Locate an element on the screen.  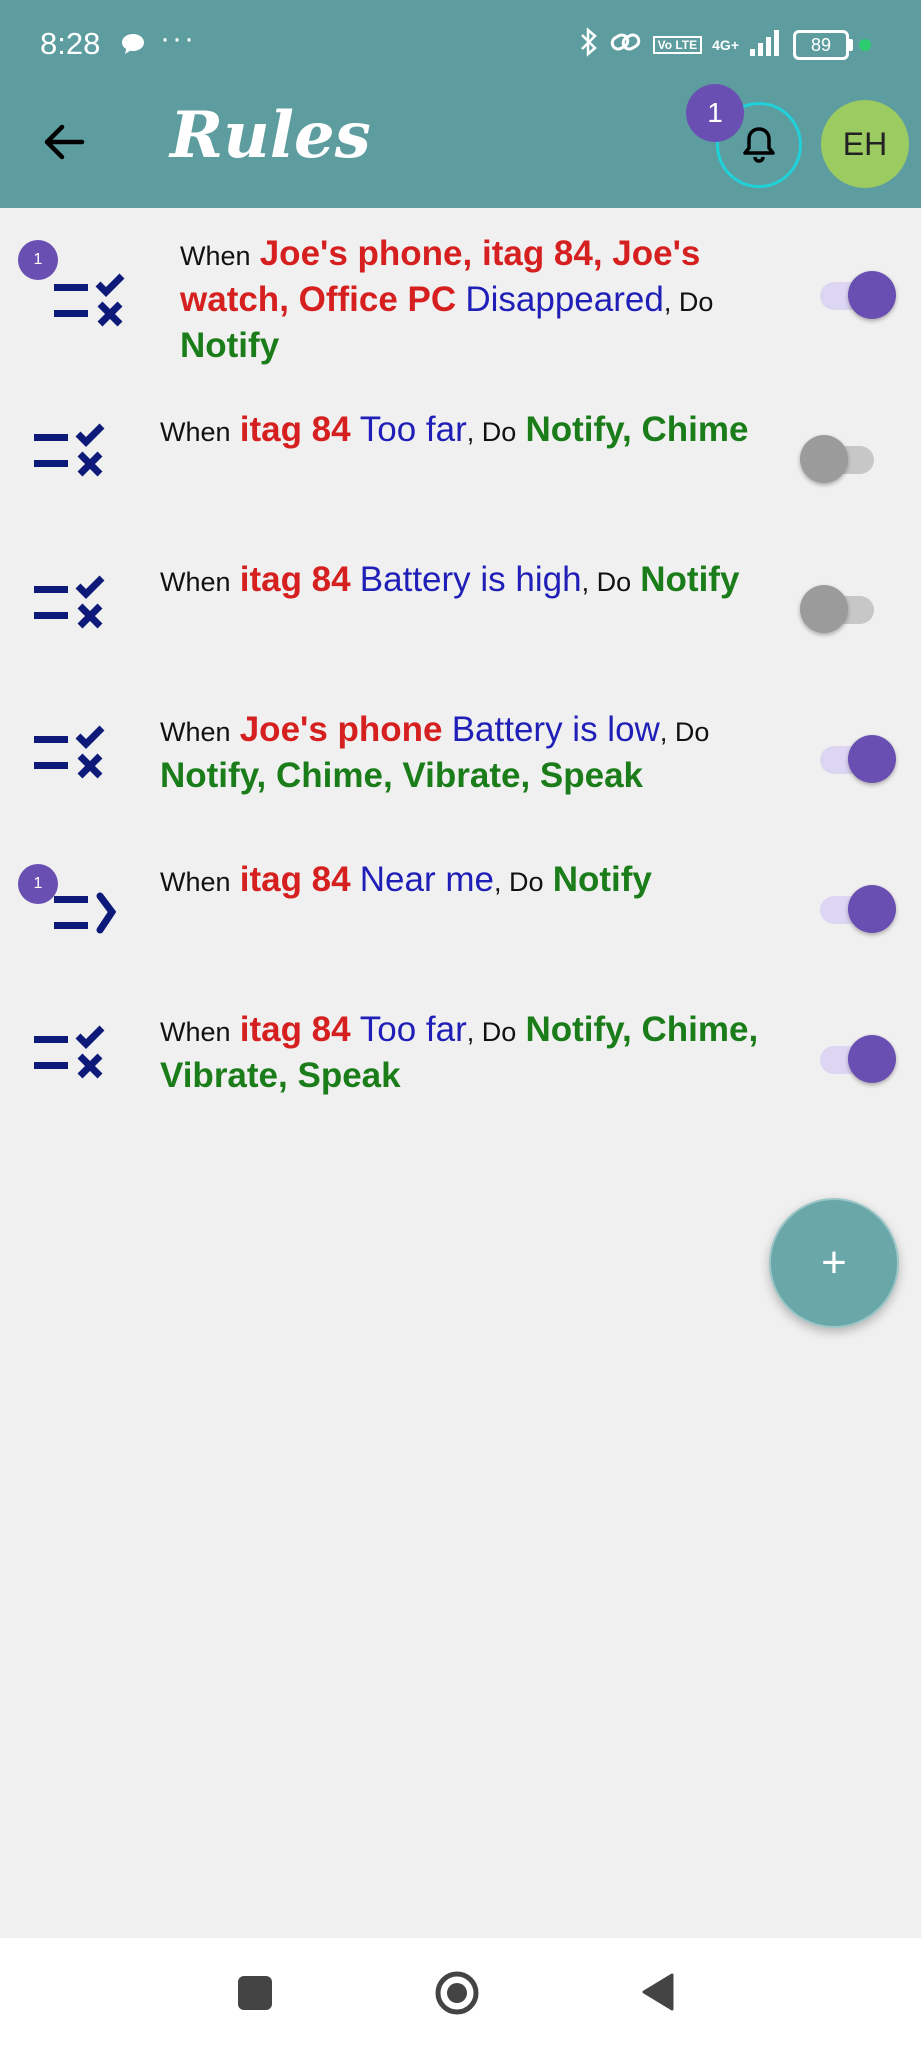
battery-icon: 89 is located at coordinates (823, 44).